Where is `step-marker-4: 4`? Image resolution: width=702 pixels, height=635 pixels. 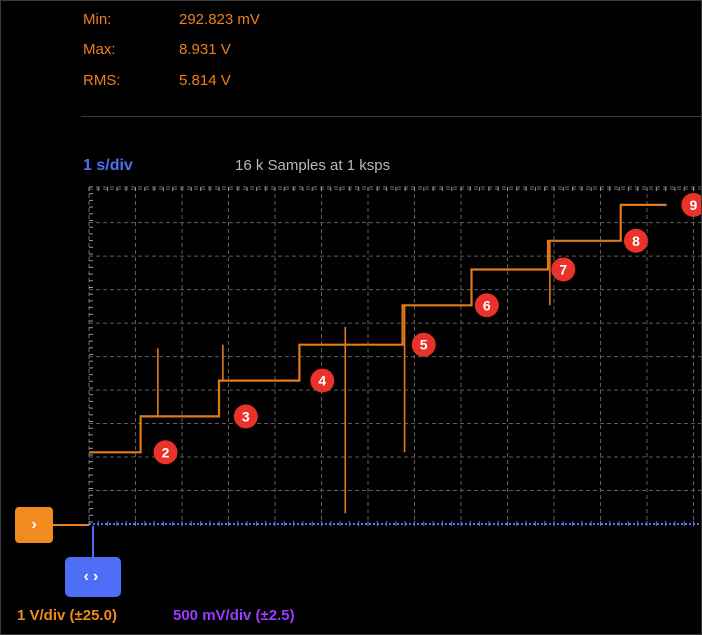
step-marker-4: 4 is located at coordinates (322, 380).